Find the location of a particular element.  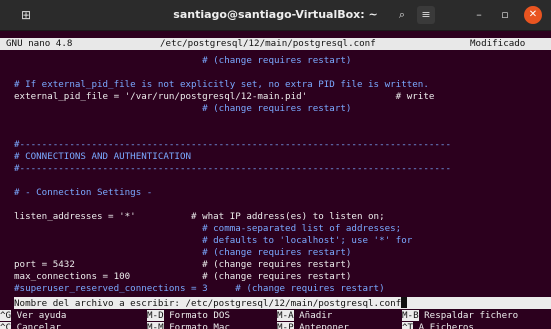

shortcut-item: M-P Anteponer is located at coordinates (313, 325).